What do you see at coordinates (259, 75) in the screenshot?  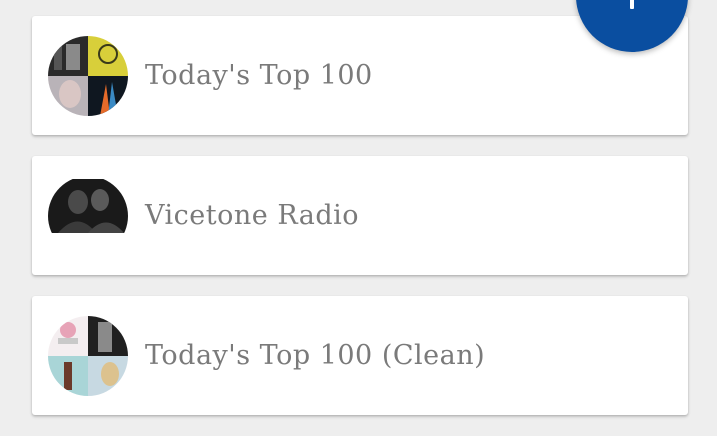 I see `station-title: Today's Top 100` at bounding box center [259, 75].